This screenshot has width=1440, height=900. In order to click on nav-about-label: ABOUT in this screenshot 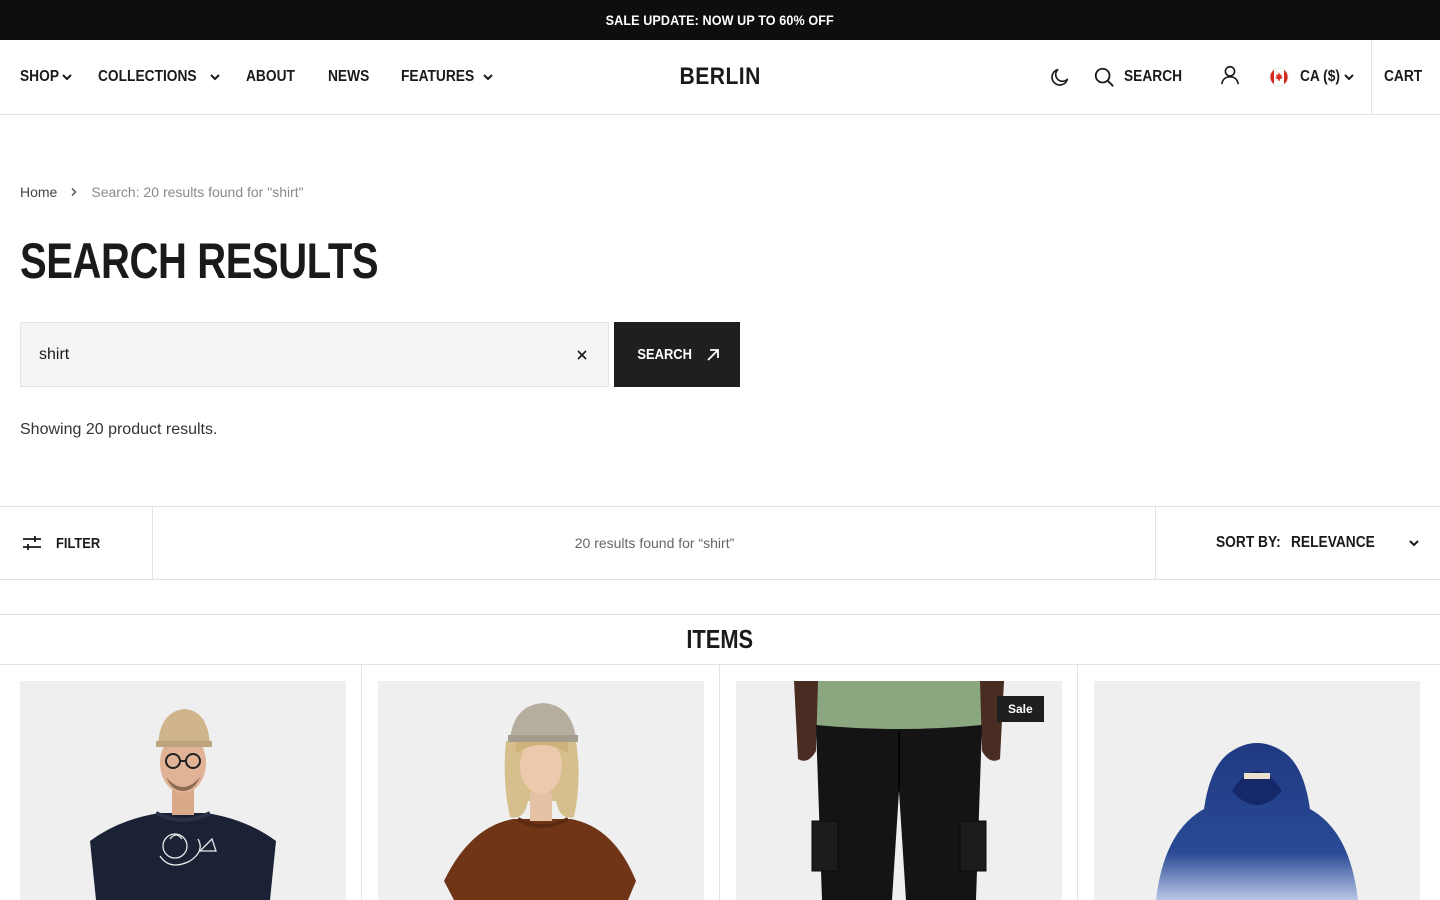, I will do `click(270, 76)`.